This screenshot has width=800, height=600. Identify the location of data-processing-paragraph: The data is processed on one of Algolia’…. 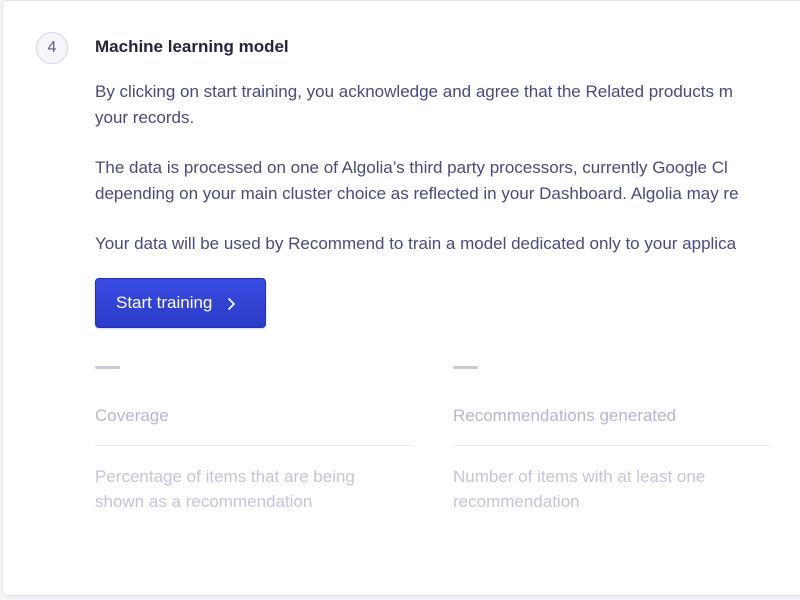
(447, 181).